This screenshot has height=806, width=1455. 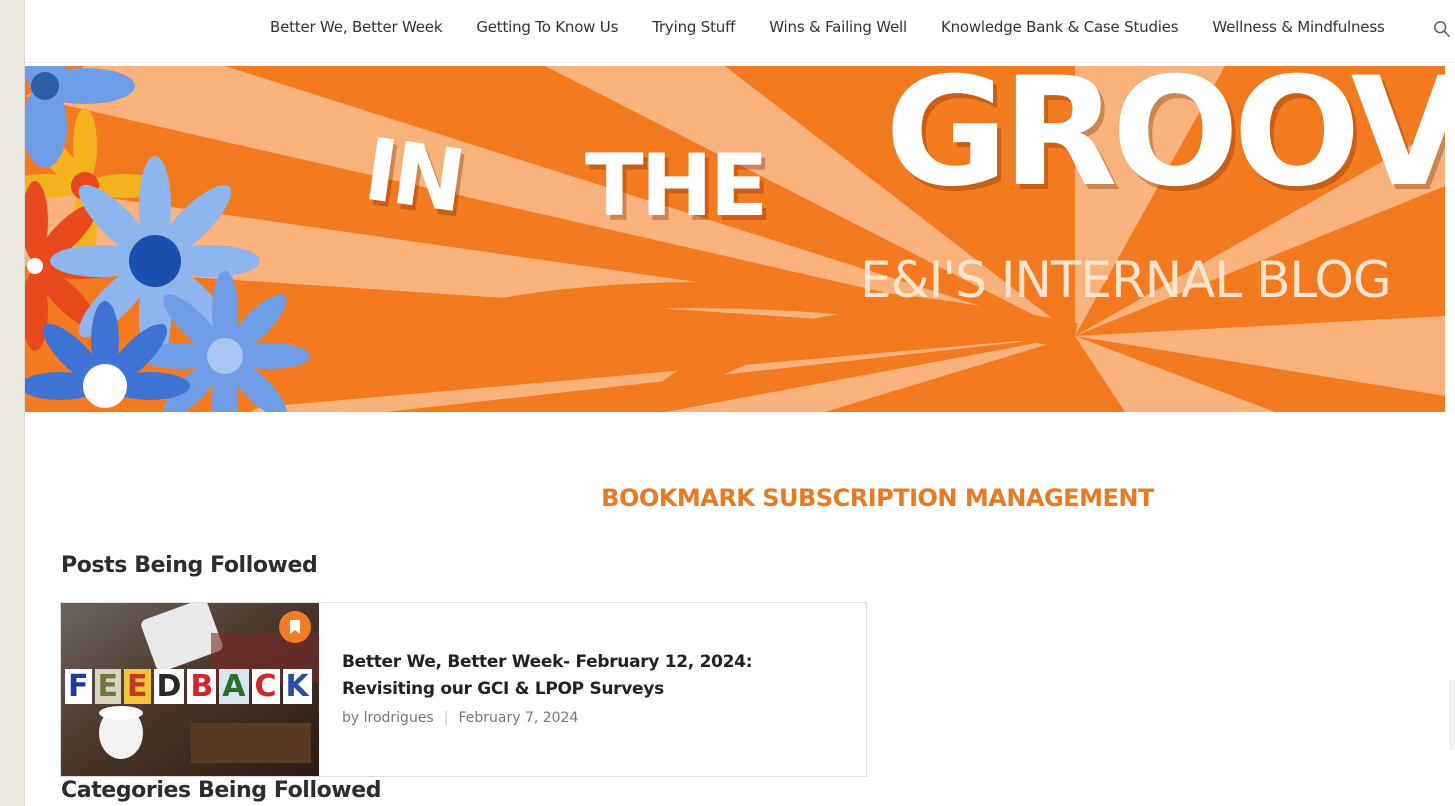 What do you see at coordinates (12, 403) in the screenshot?
I see `left-rail` at bounding box center [12, 403].